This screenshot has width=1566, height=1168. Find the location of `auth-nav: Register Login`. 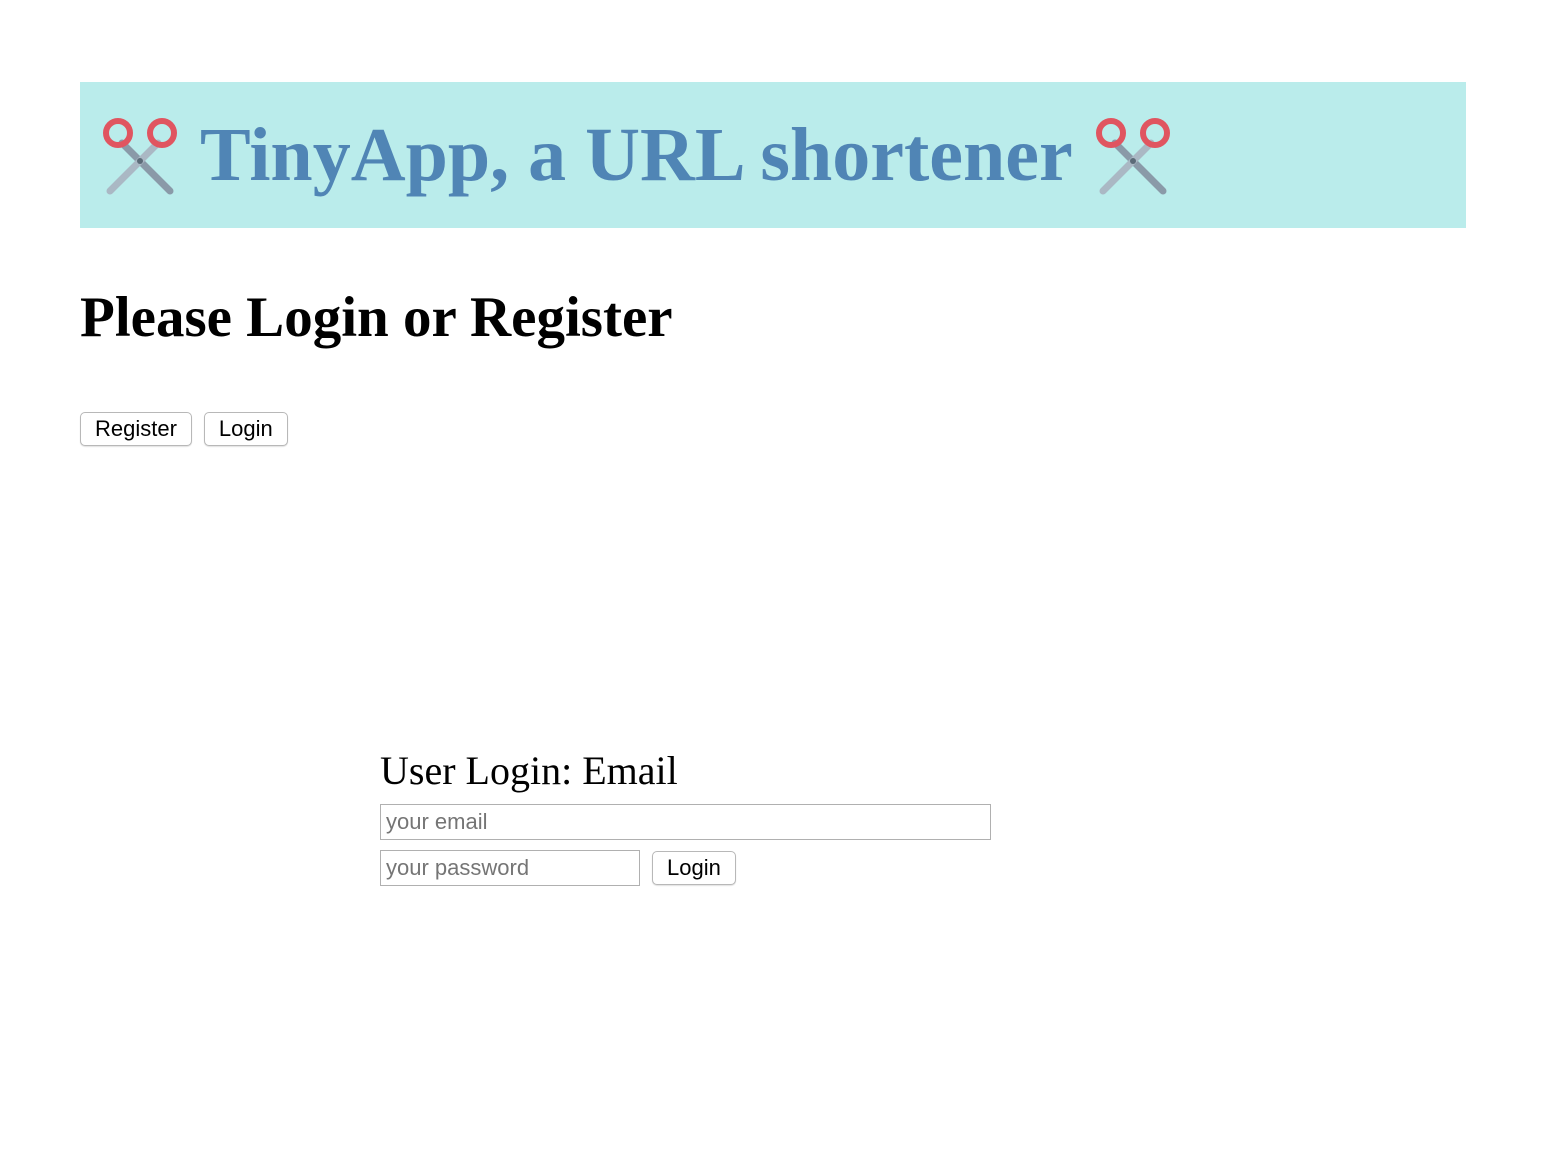

auth-nav: Register Login is located at coordinates (184, 429).